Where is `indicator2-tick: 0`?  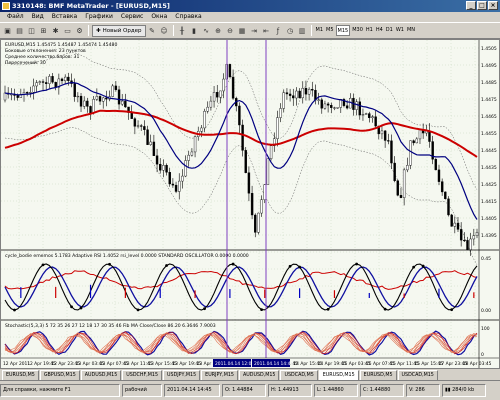 indicator2-tick: 0 is located at coordinates (482, 355).